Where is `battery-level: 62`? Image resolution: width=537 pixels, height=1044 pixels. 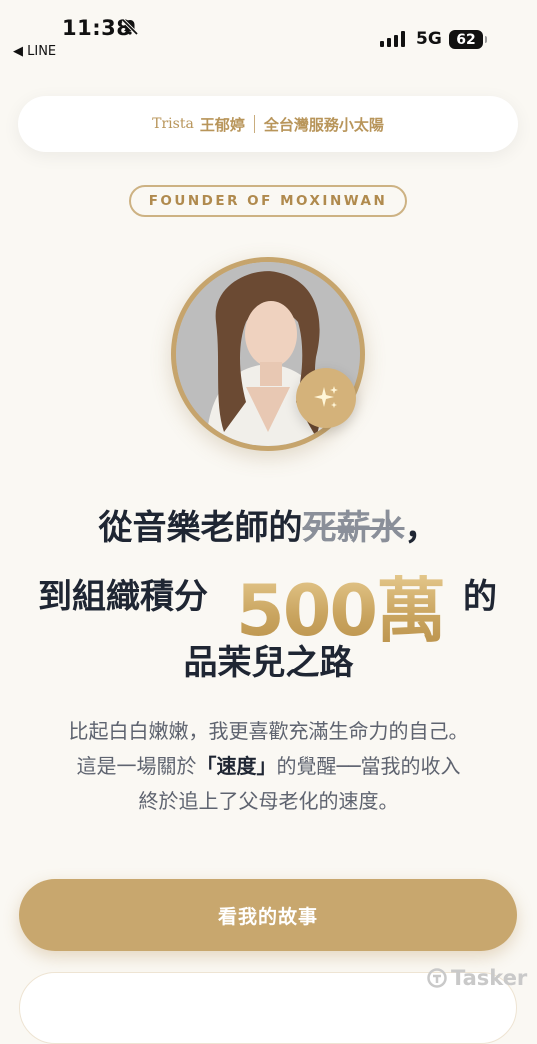
battery-level: 62 is located at coordinates (466, 39).